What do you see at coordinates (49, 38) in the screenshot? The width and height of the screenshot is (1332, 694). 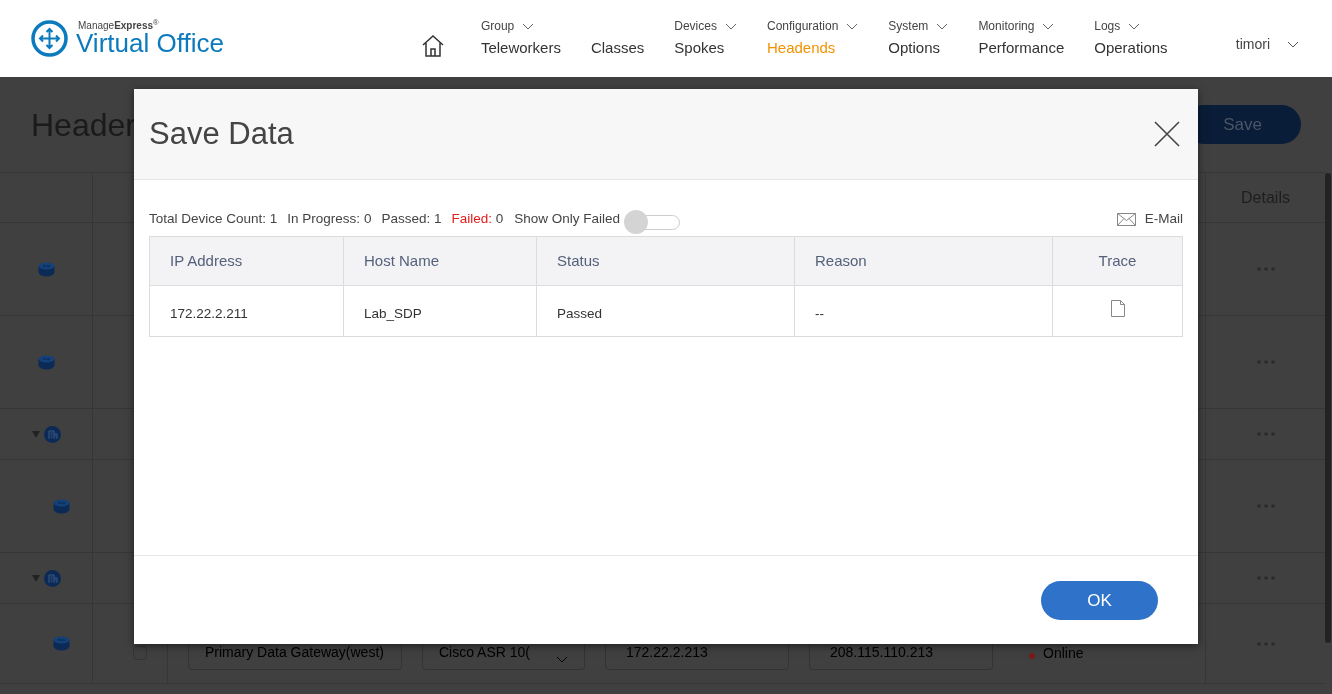 I see `logo-icon` at bounding box center [49, 38].